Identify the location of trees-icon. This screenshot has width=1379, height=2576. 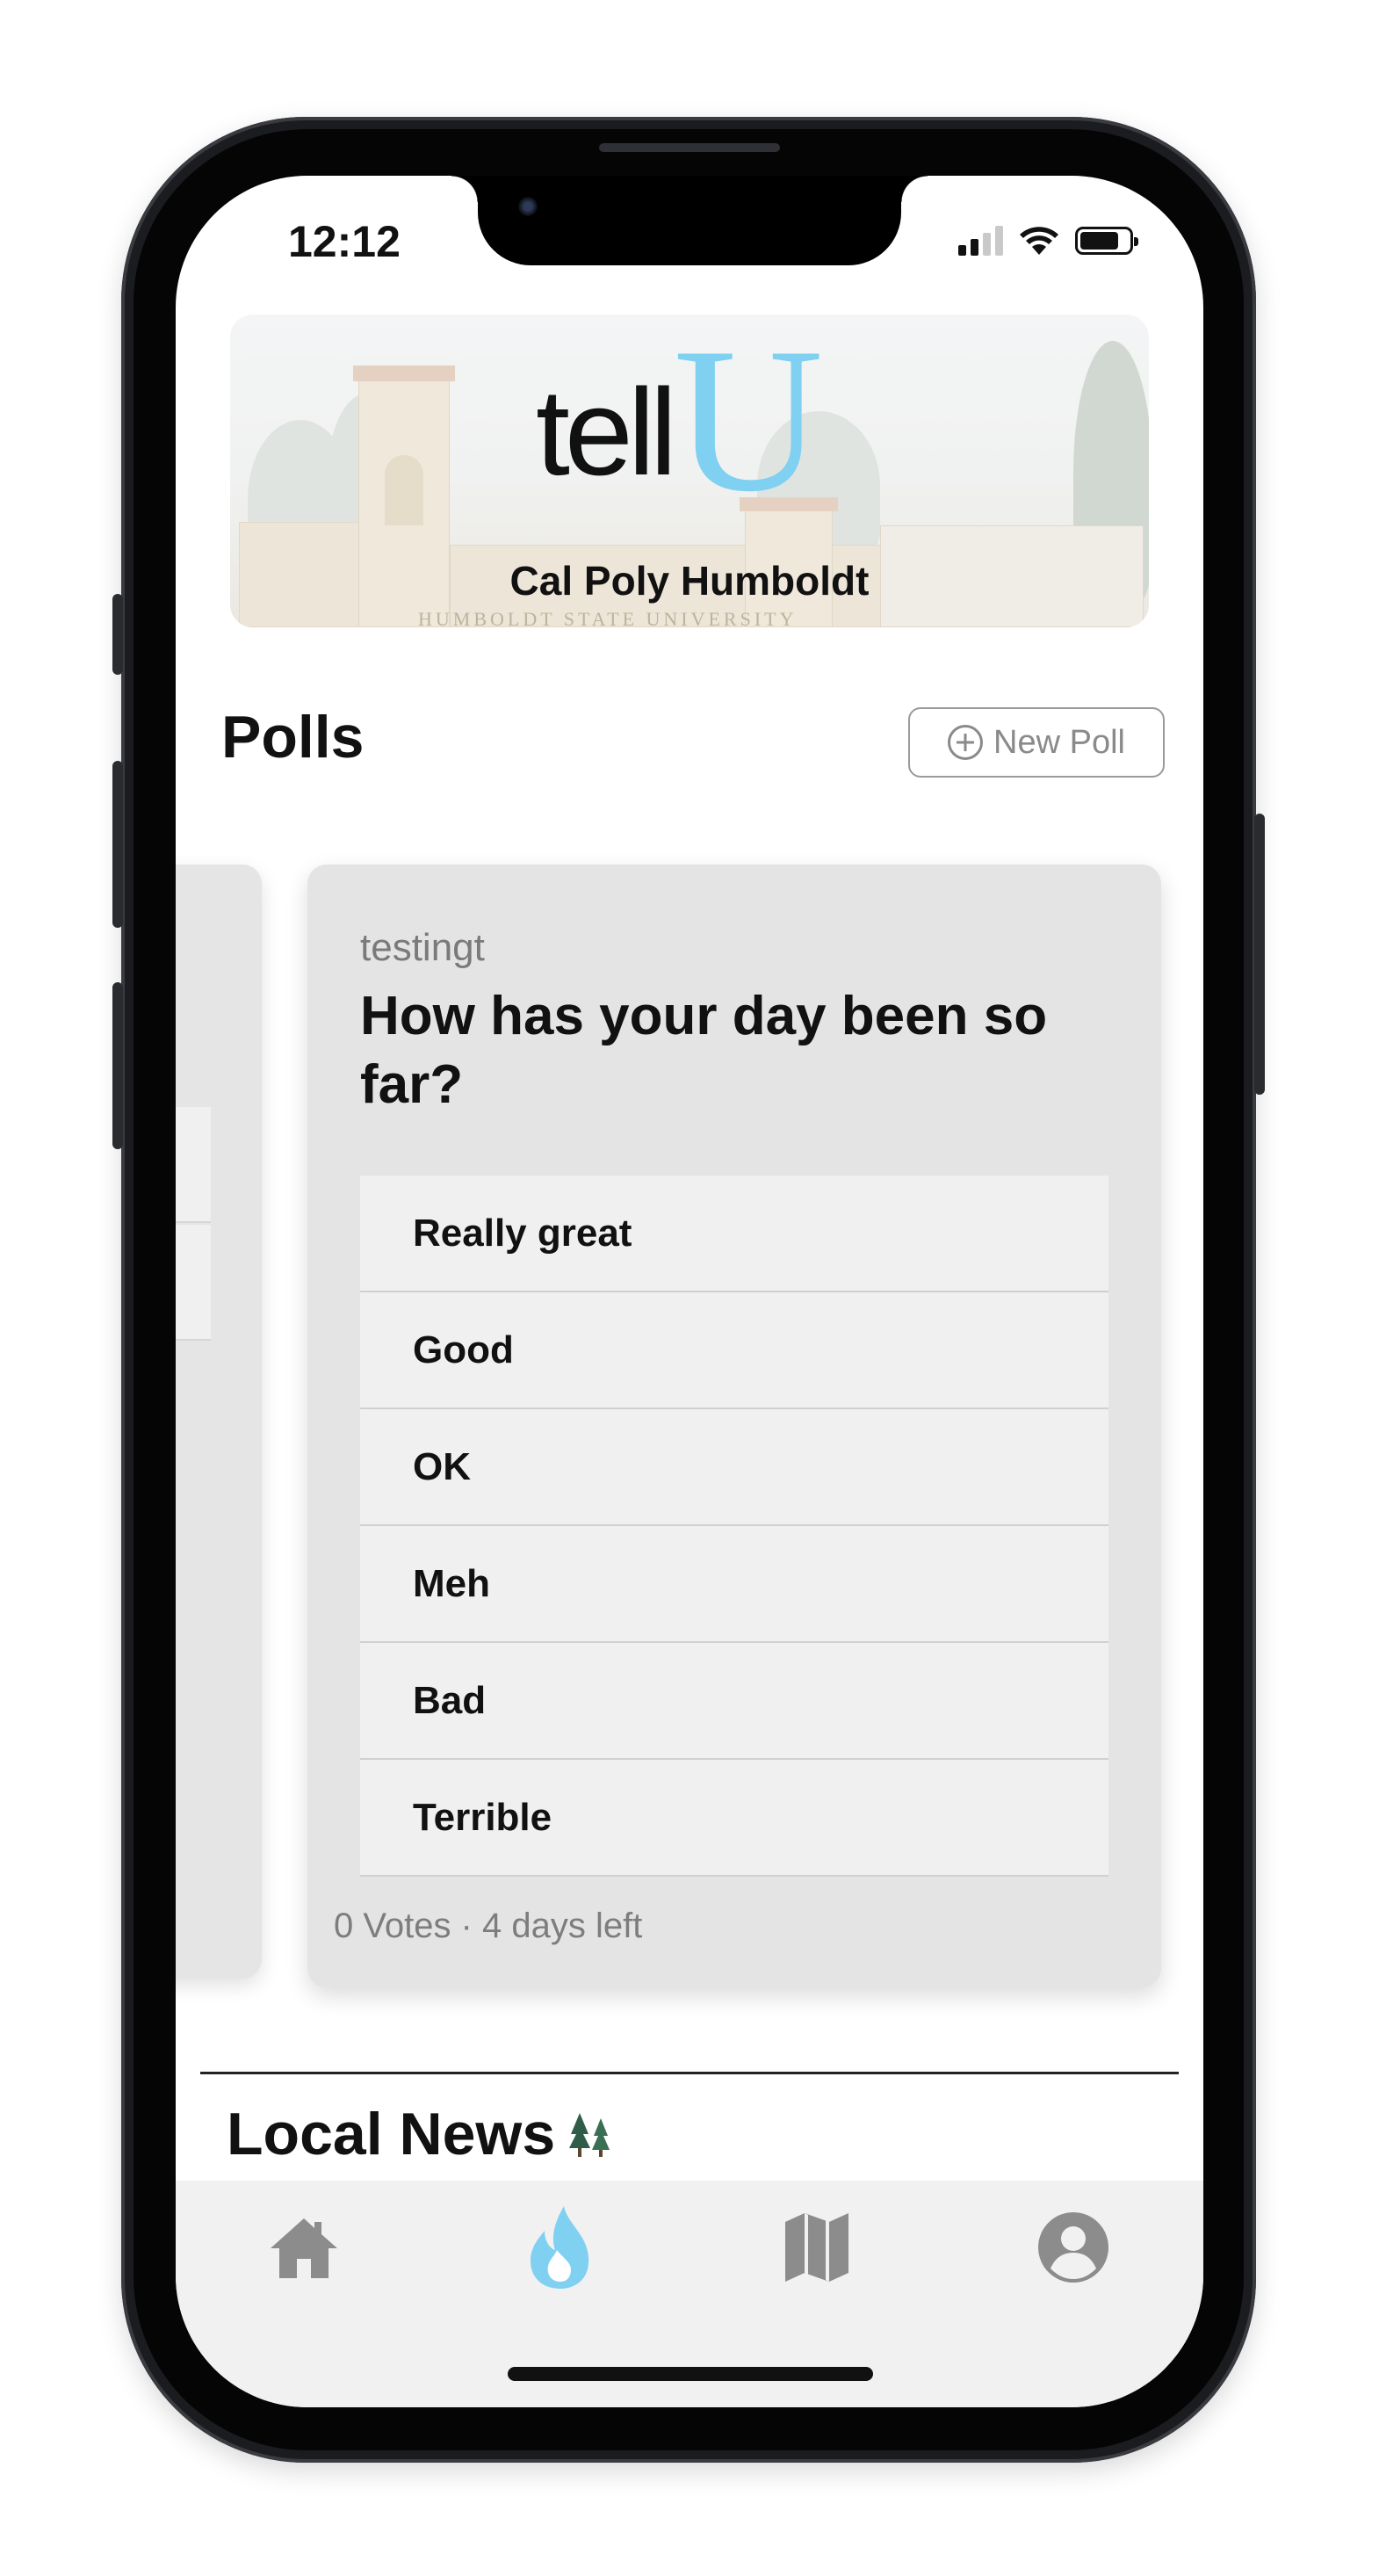
(589, 2135).